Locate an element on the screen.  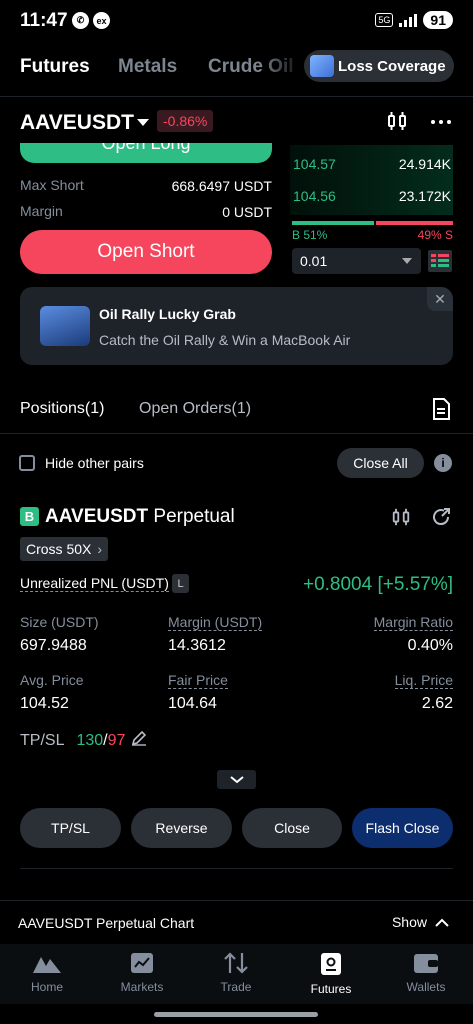
loss-coverage-icon is located at coordinates (322, 66).